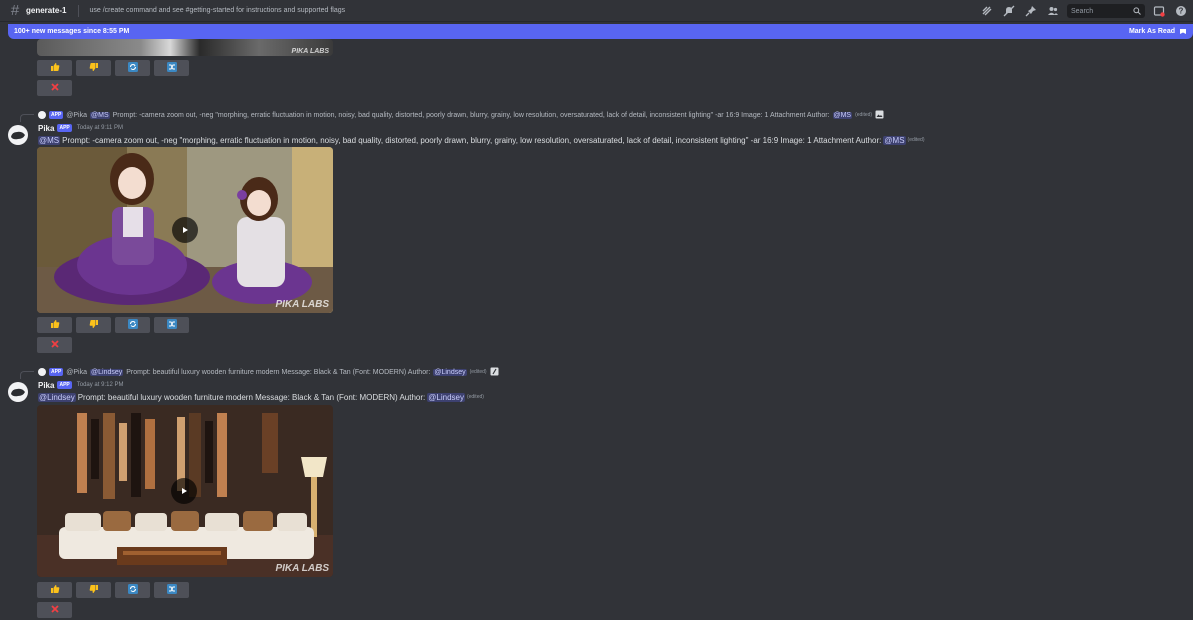 This screenshot has width=1193, height=620. What do you see at coordinates (99, 128) in the screenshot?
I see `timestamp: Today at 9:11 PM` at bounding box center [99, 128].